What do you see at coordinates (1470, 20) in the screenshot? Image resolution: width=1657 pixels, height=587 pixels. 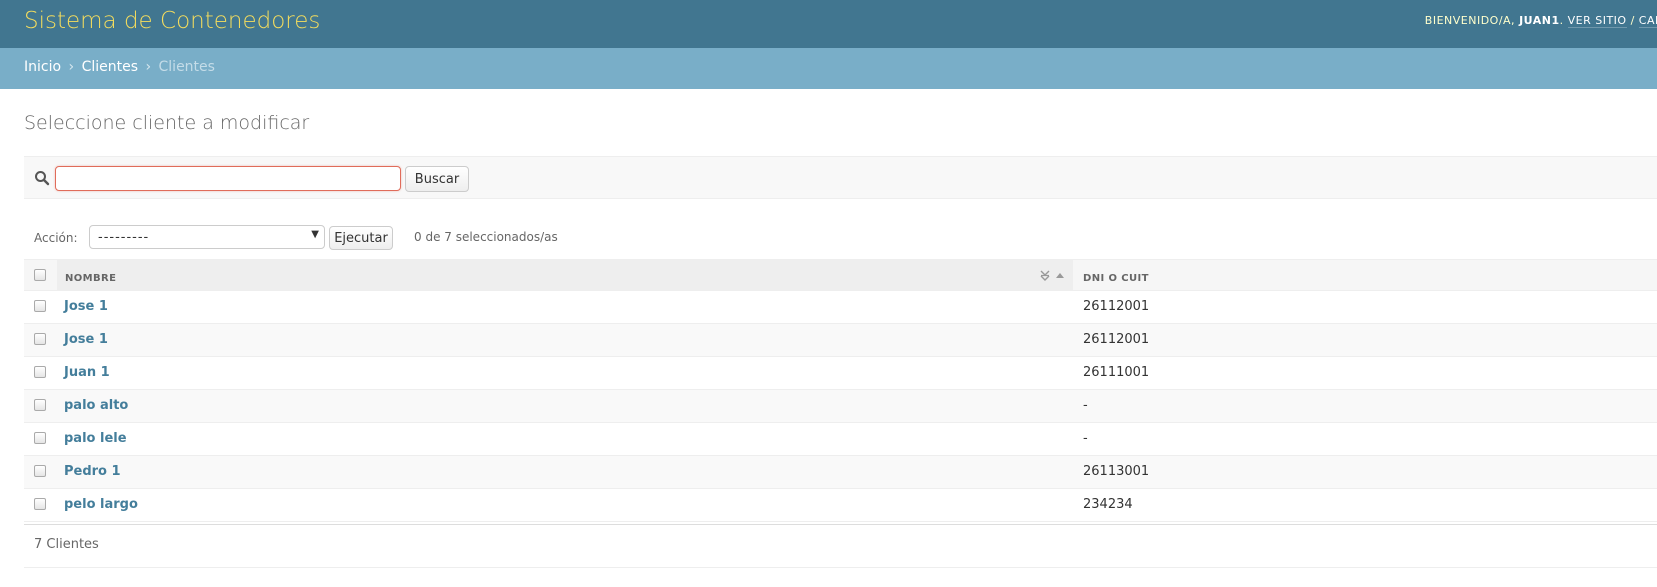 I see `welcome-text: Bienvenido/a,` at bounding box center [1470, 20].